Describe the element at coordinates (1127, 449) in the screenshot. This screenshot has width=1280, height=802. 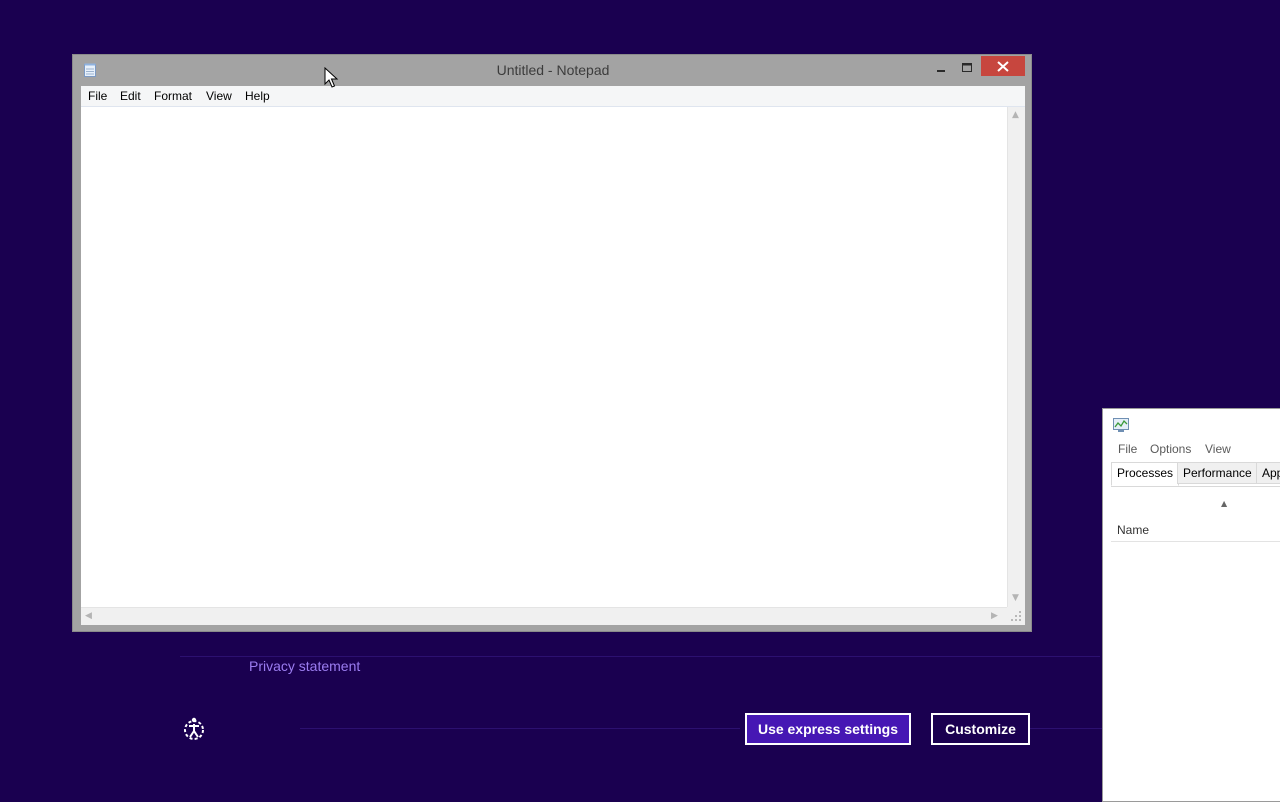
I see `tm-menu-file: File` at that location.